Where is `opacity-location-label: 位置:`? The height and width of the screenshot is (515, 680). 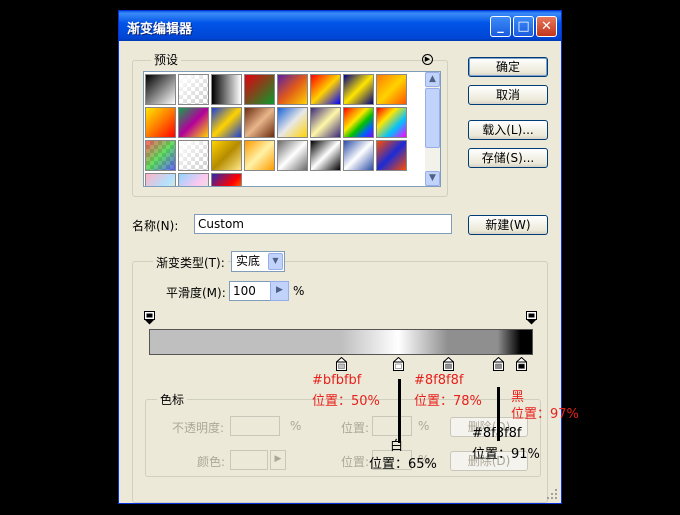
opacity-location-label: 位置: is located at coordinates (355, 428).